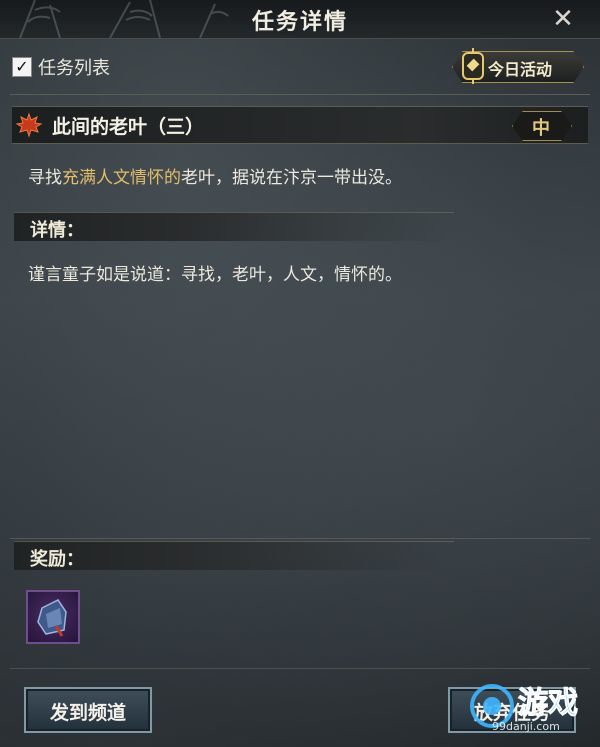 The image size is (600, 747). I want to click on today-activity-button: 今日活动, so click(516, 66).